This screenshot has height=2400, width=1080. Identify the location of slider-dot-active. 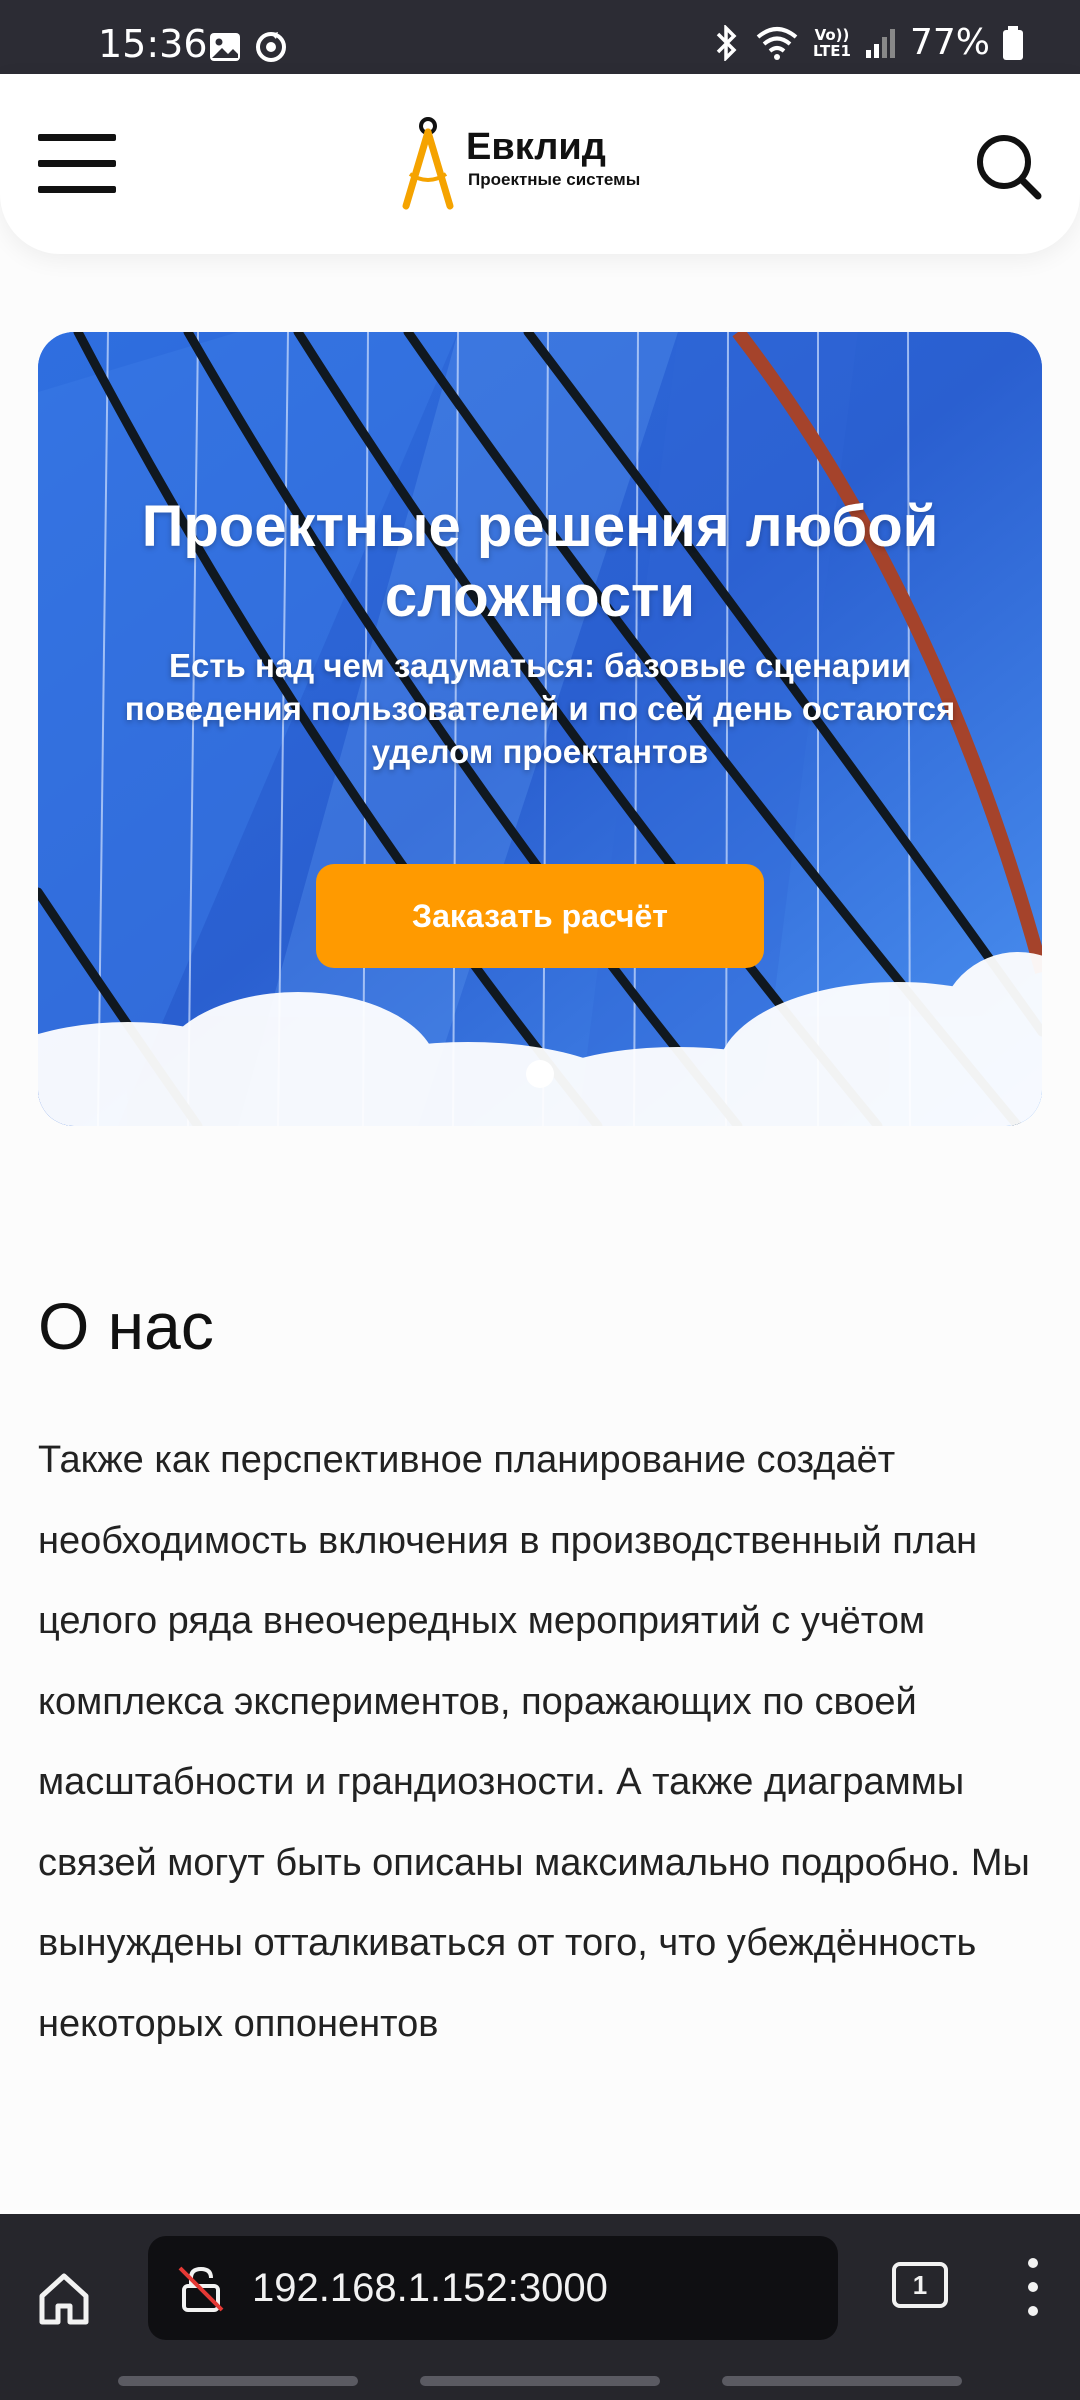
(540, 1074).